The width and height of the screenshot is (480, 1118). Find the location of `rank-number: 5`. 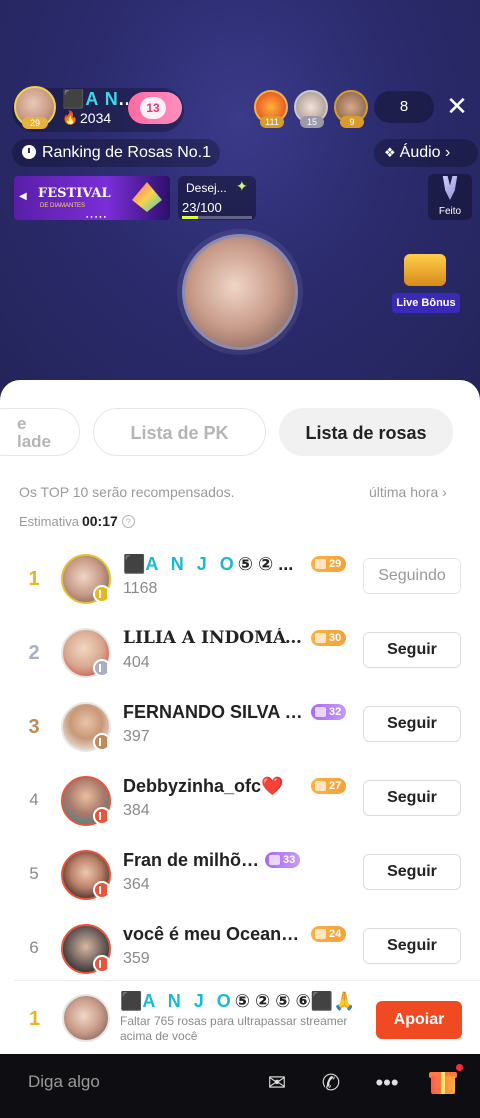

rank-number: 5 is located at coordinates (34, 873).